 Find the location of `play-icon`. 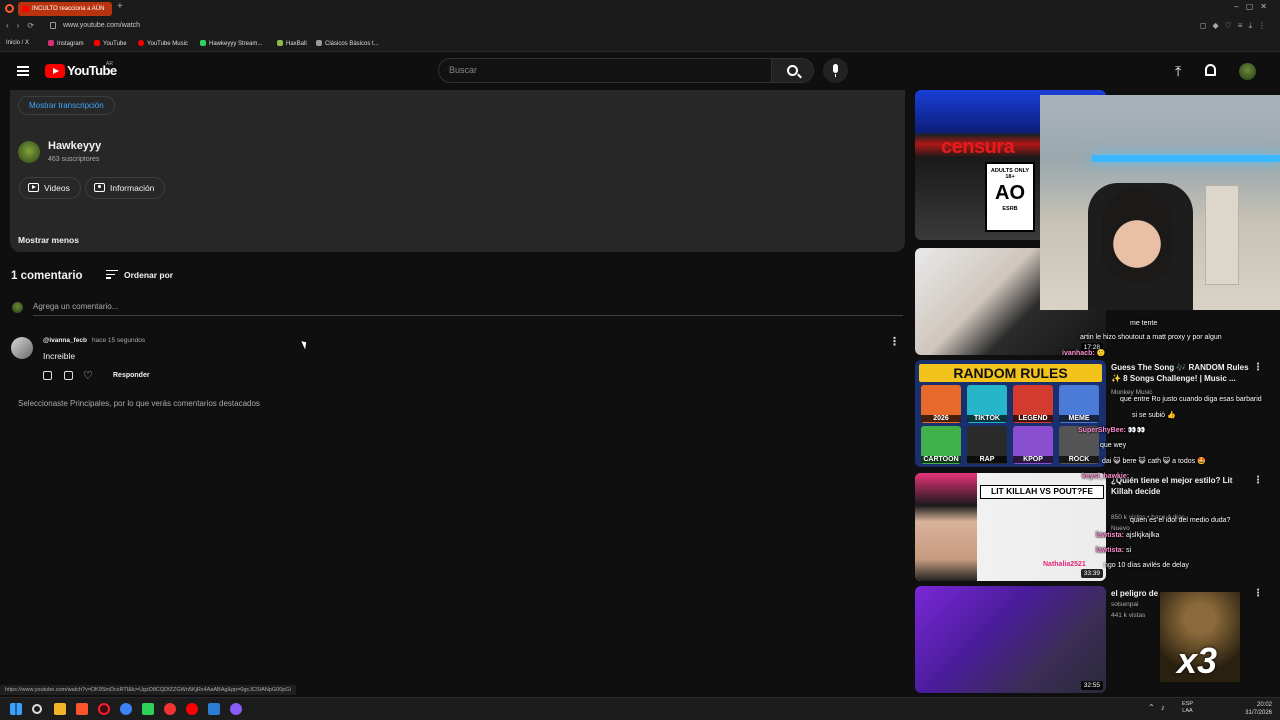

play-icon is located at coordinates (33, 187).